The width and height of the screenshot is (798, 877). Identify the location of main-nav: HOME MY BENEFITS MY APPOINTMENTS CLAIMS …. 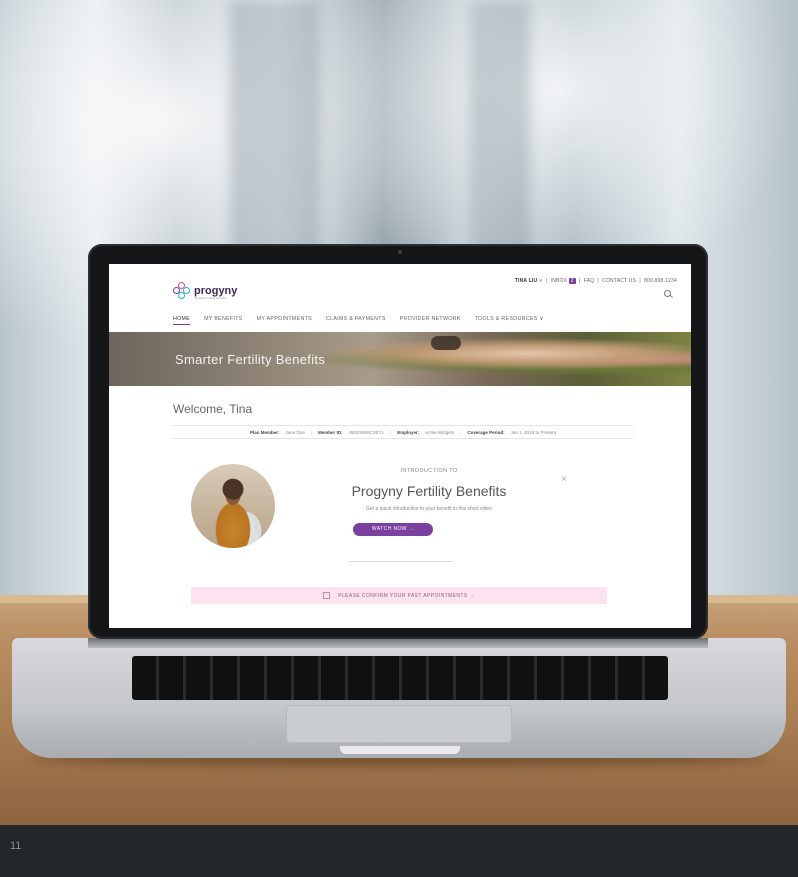
(358, 320).